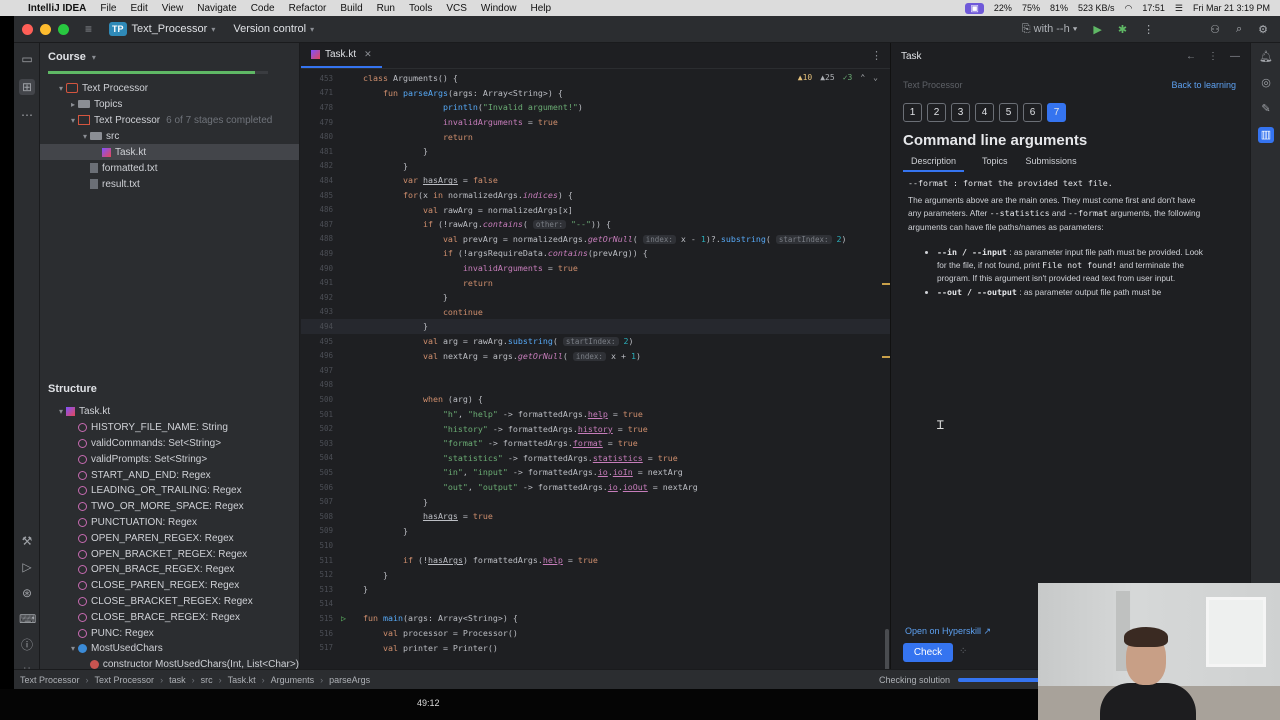  What do you see at coordinates (1148, 29) in the screenshot?
I see `more-actions-icon: ⋮` at bounding box center [1148, 29].